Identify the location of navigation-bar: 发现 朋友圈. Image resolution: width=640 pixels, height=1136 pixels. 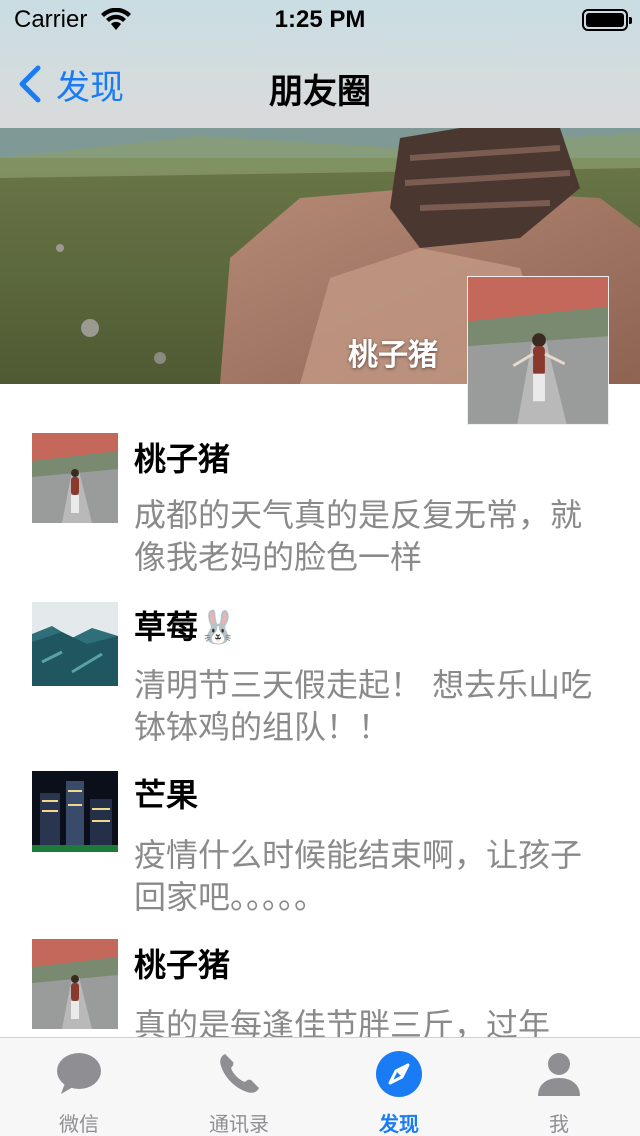
(320, 84).